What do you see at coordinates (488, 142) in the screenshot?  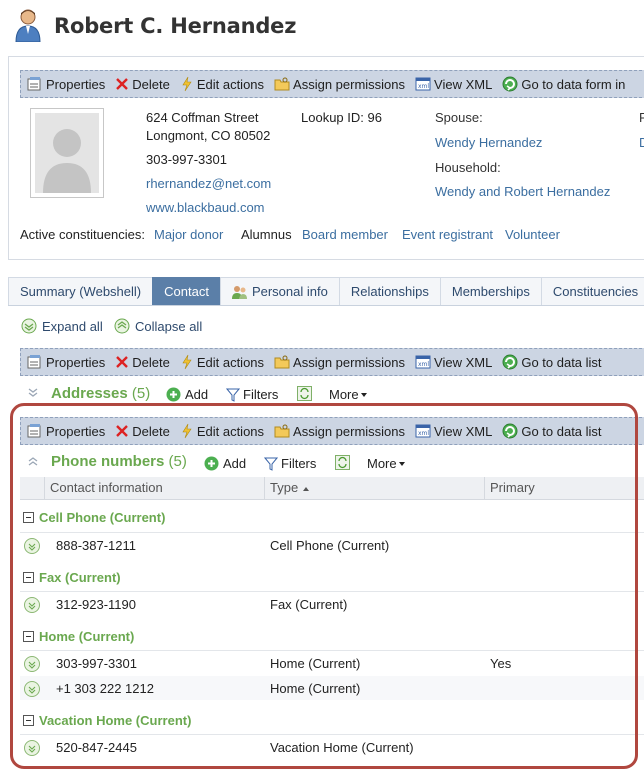 I see `spouse-link: Wendy Hernandez` at bounding box center [488, 142].